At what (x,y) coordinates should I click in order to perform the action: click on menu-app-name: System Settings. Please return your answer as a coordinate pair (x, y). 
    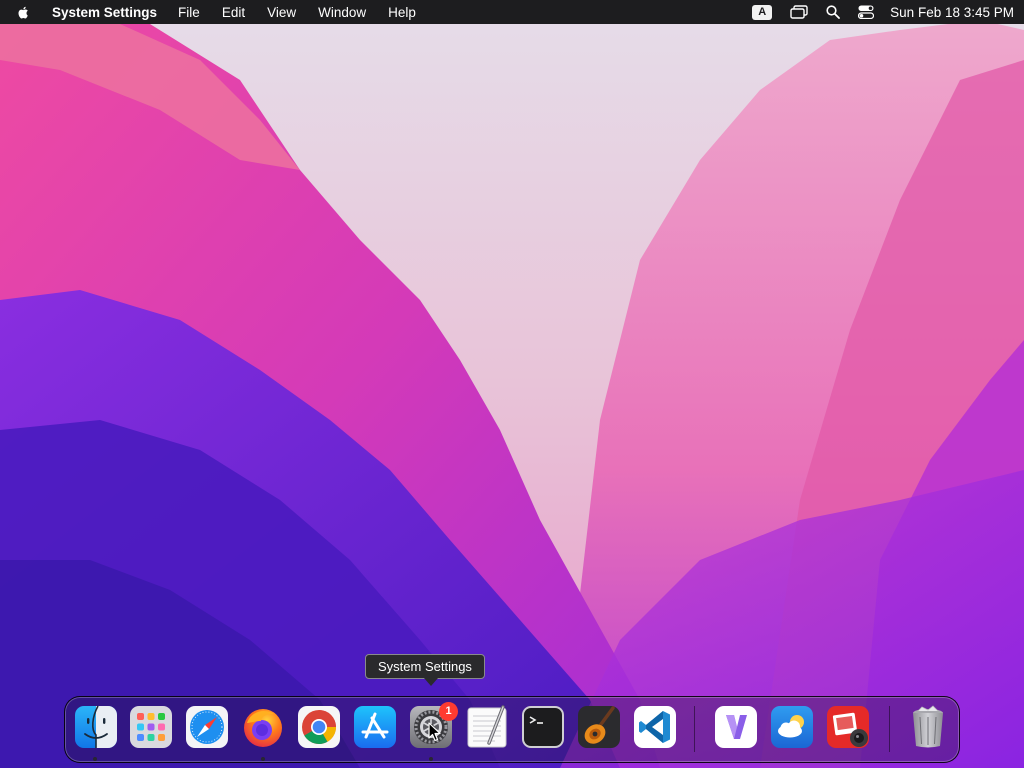
    Looking at the image, I should click on (104, 12).